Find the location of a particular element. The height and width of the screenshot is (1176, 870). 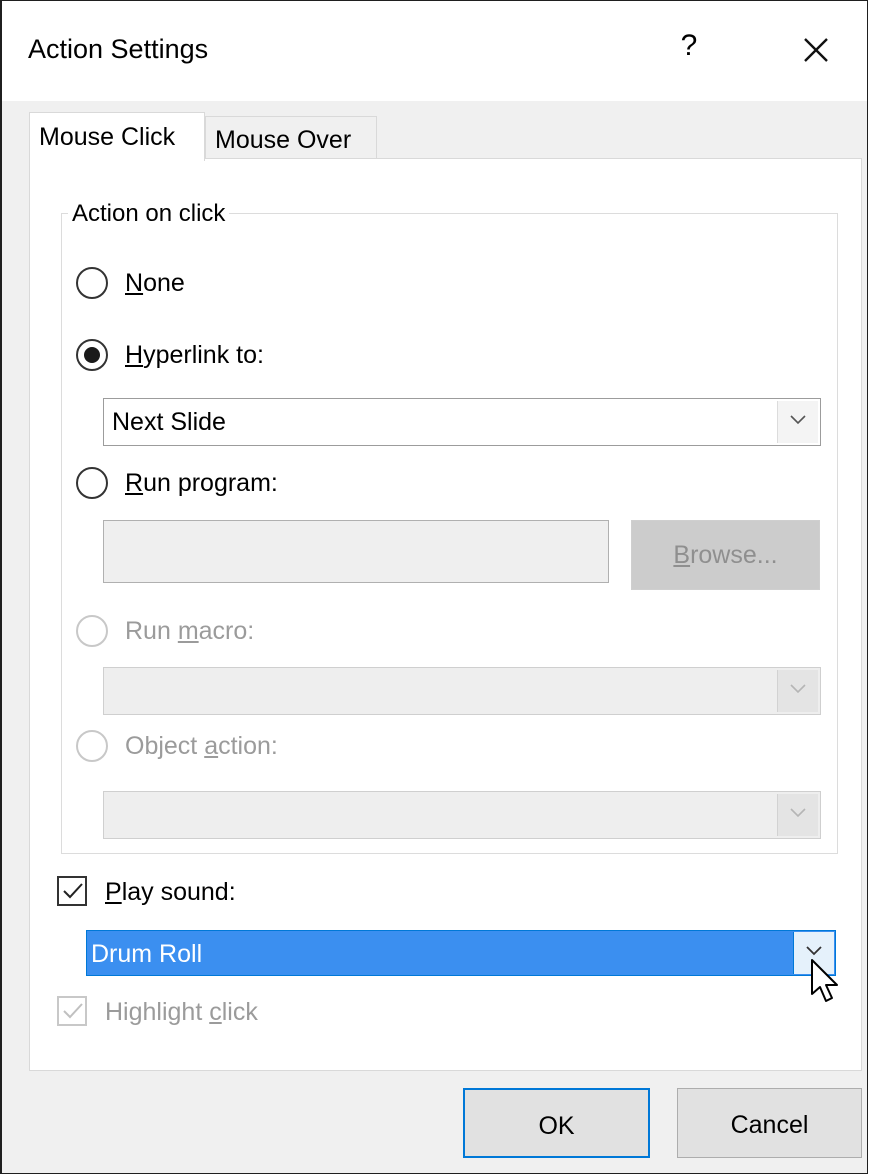

play-sound-select: Drum Roll is located at coordinates (461, 953).